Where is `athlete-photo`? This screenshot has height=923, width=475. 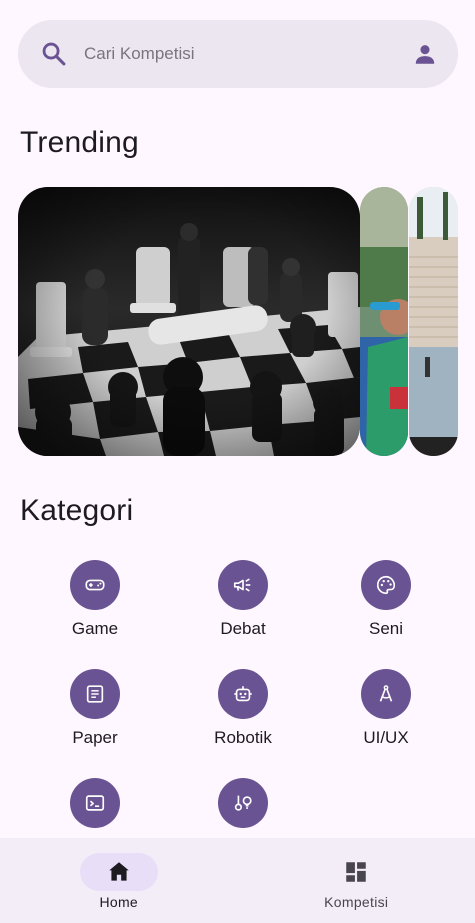 athlete-photo is located at coordinates (384, 321).